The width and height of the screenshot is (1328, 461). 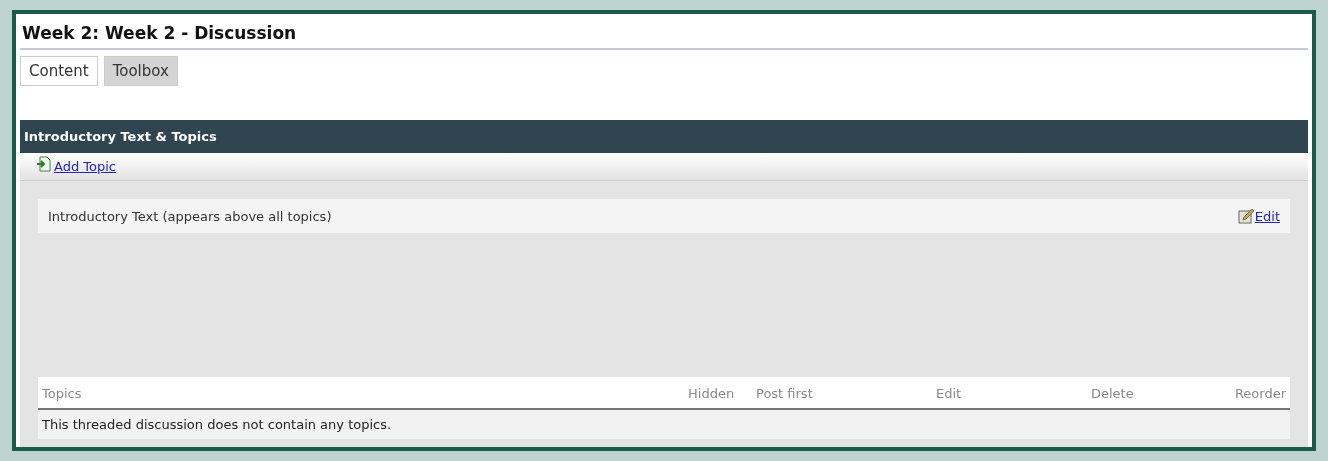 I want to click on page-title: Week 2: Week 2 - Discussion, so click(x=664, y=32).